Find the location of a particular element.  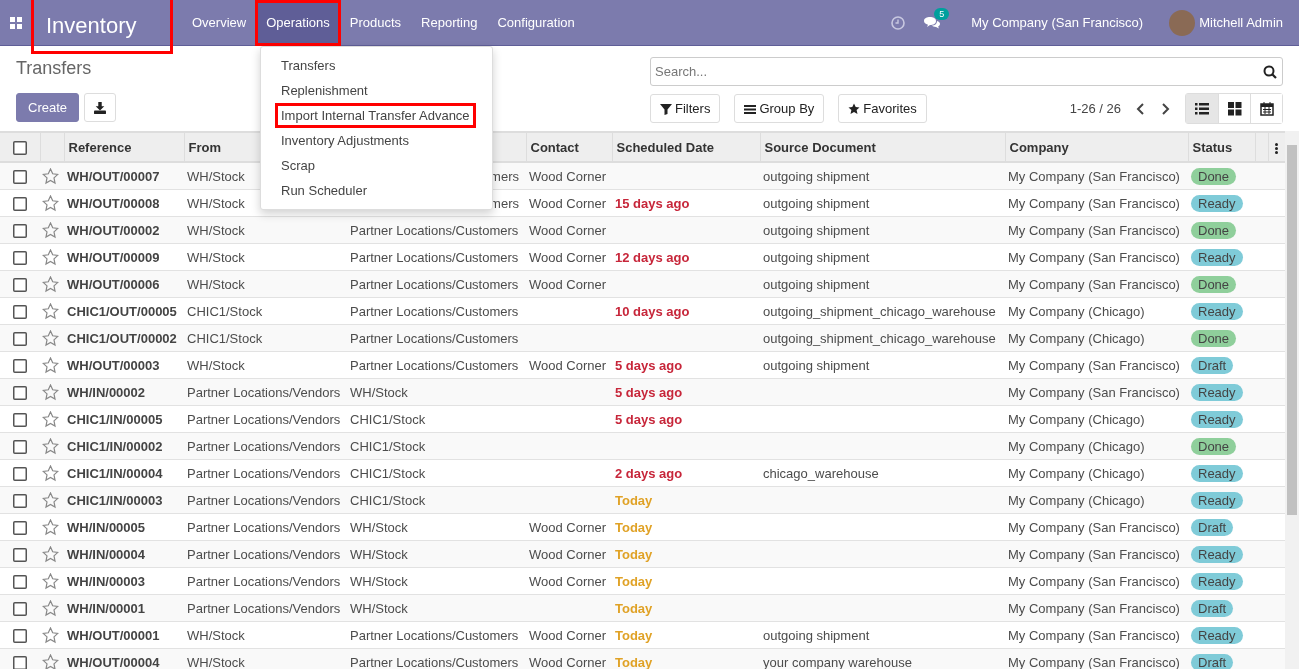

calendar-view-button is located at coordinates (1266, 108).